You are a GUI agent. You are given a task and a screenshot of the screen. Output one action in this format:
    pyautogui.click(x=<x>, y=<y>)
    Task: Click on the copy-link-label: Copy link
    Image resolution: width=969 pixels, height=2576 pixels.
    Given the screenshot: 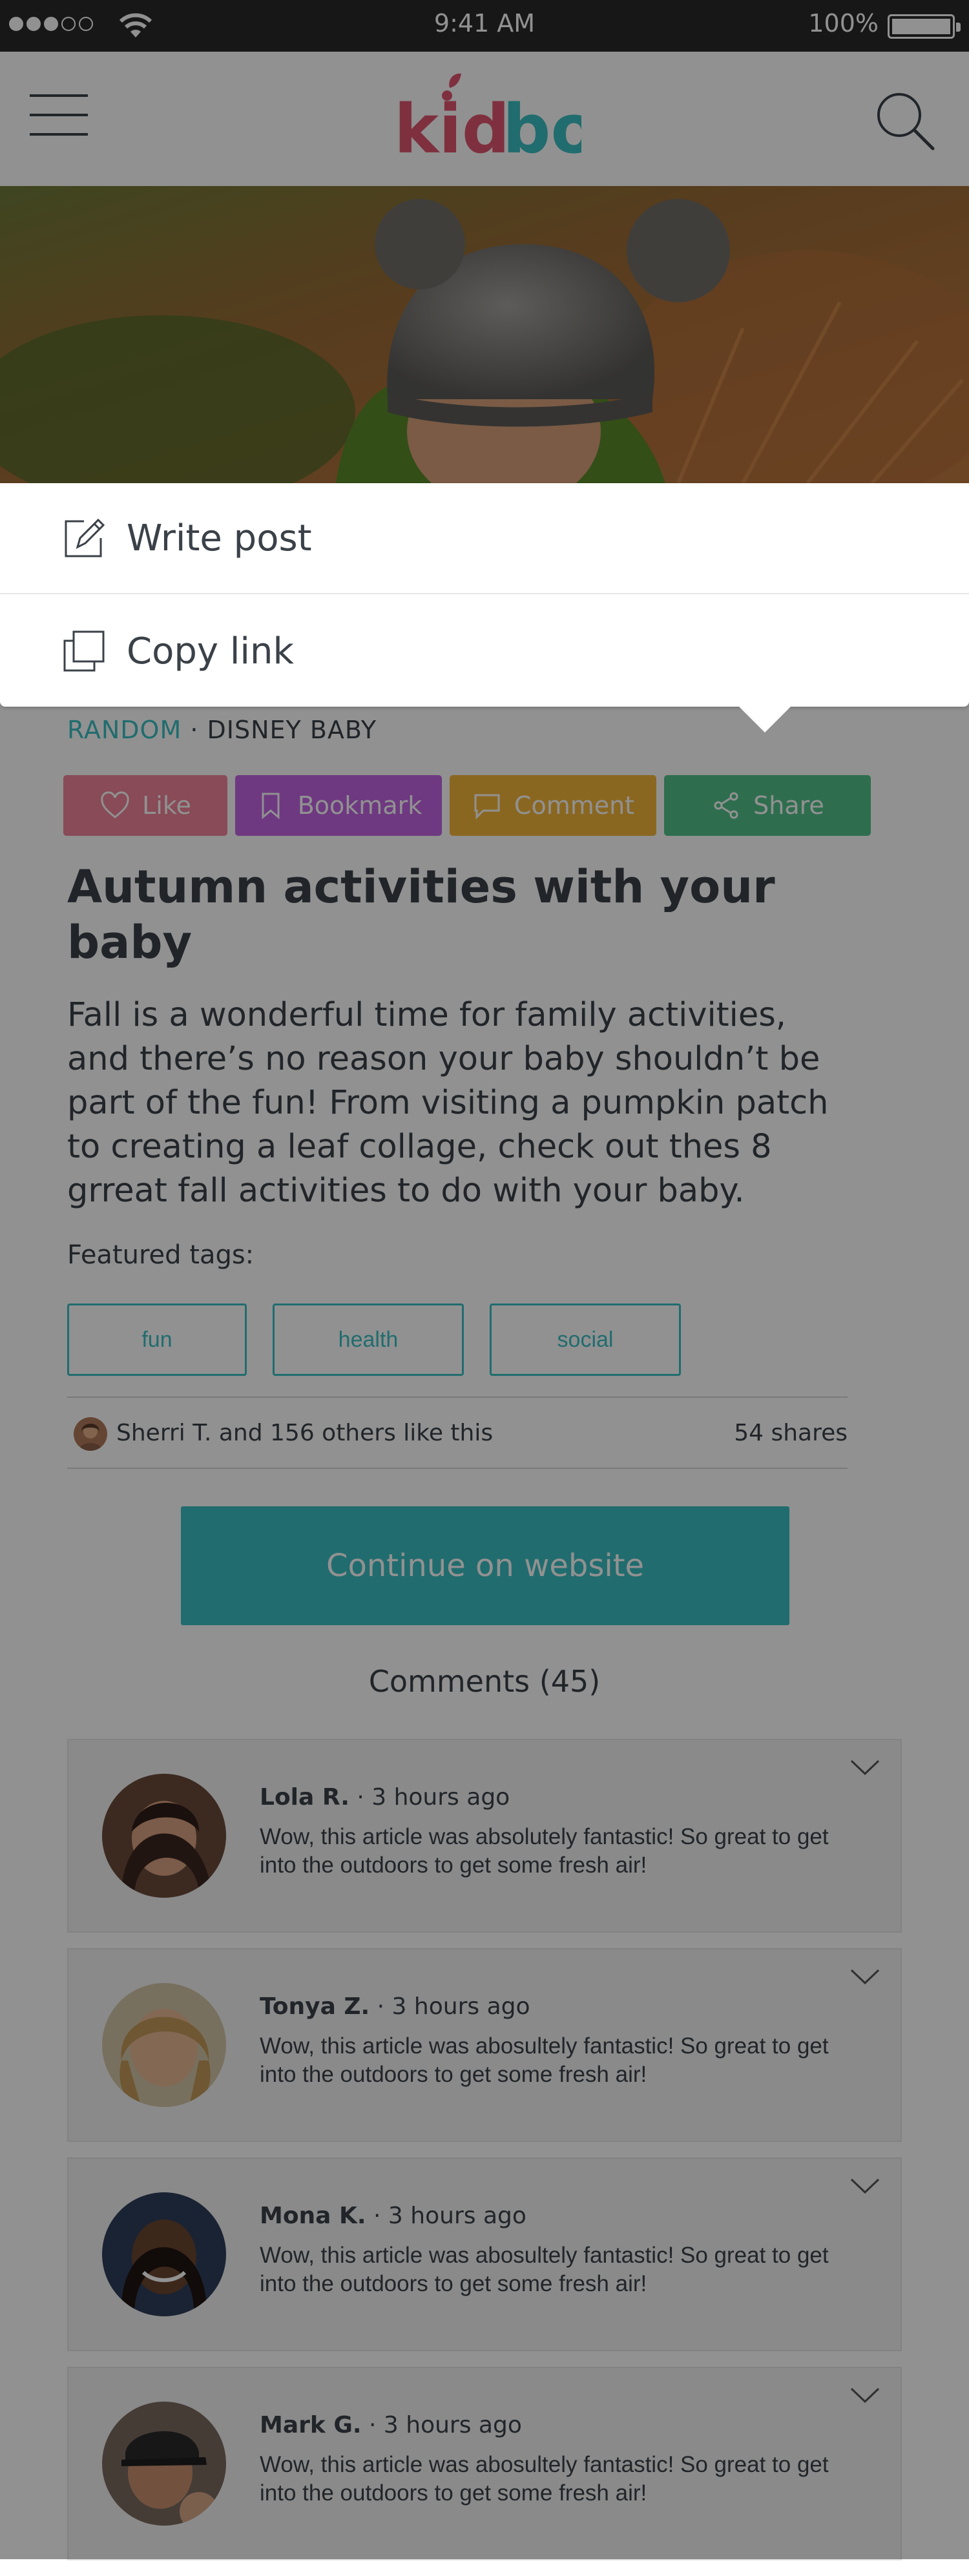 What is the action you would take?
    pyautogui.click(x=210, y=651)
    